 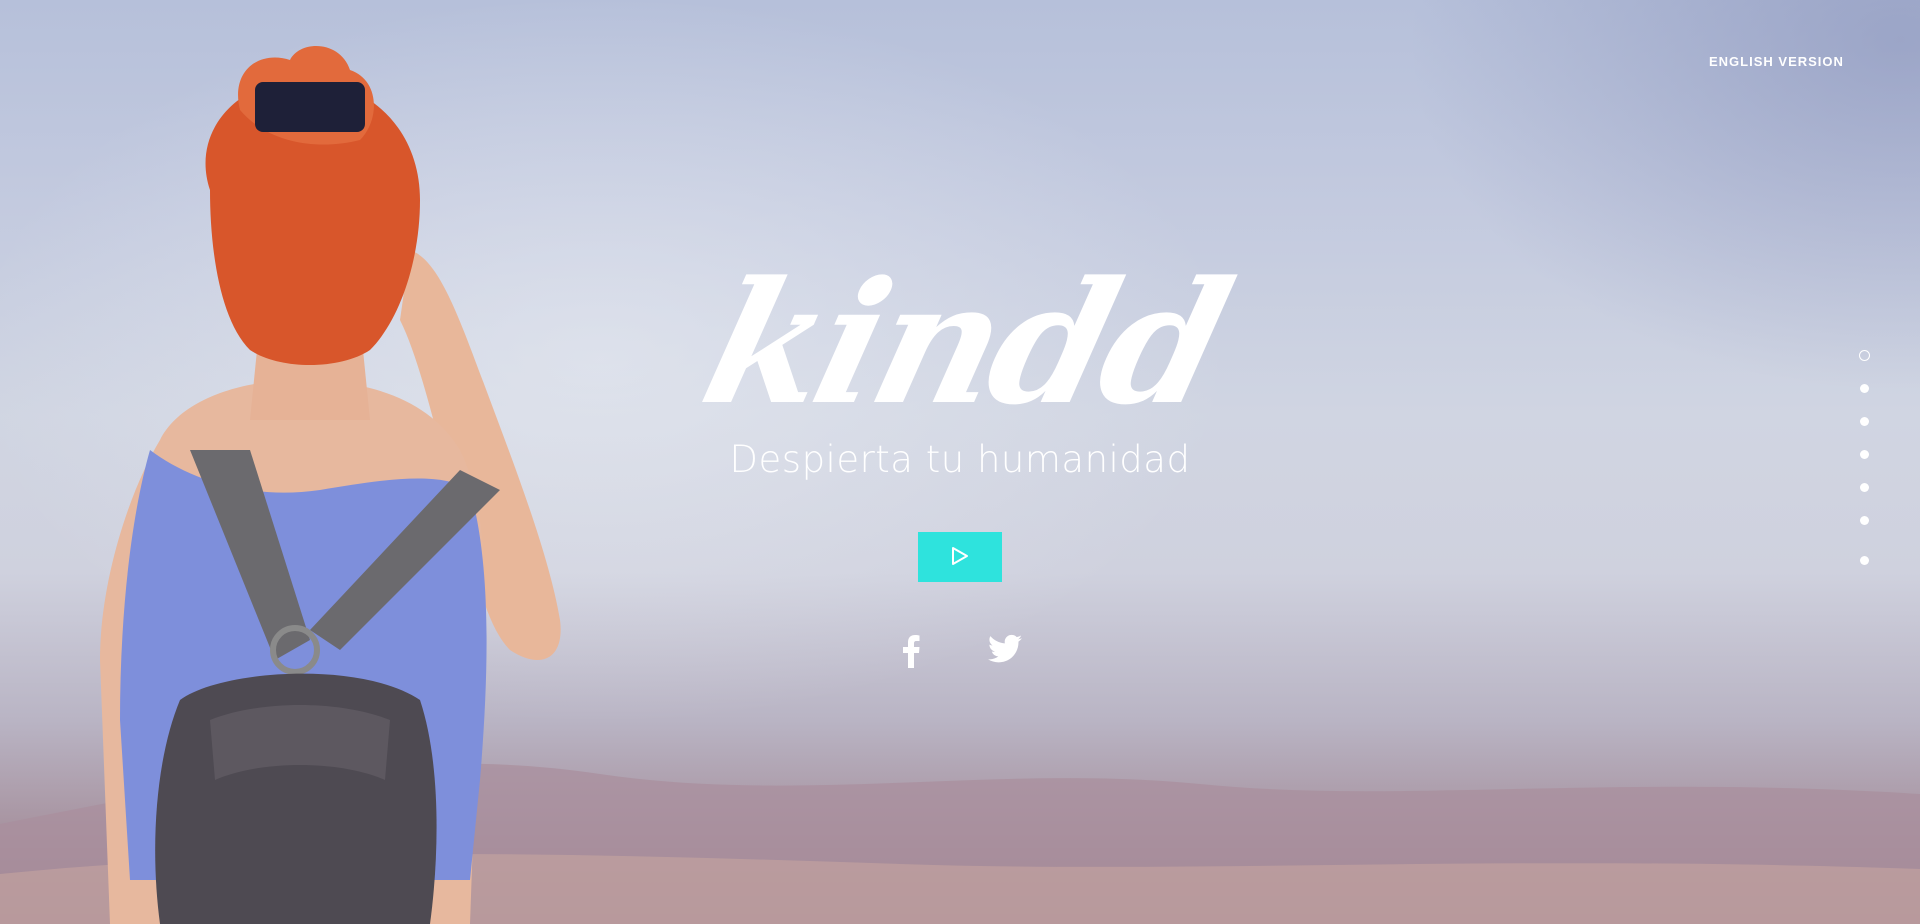 I want to click on play-video-button, so click(x=960, y=557).